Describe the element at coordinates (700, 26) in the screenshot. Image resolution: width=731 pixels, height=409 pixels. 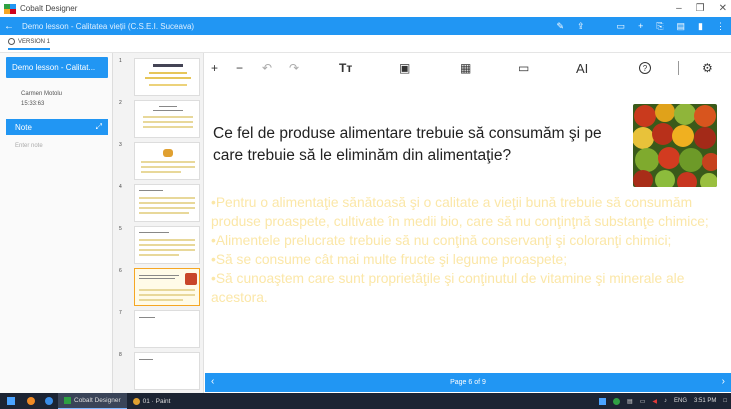
I see `delete-icon: ▮` at that location.